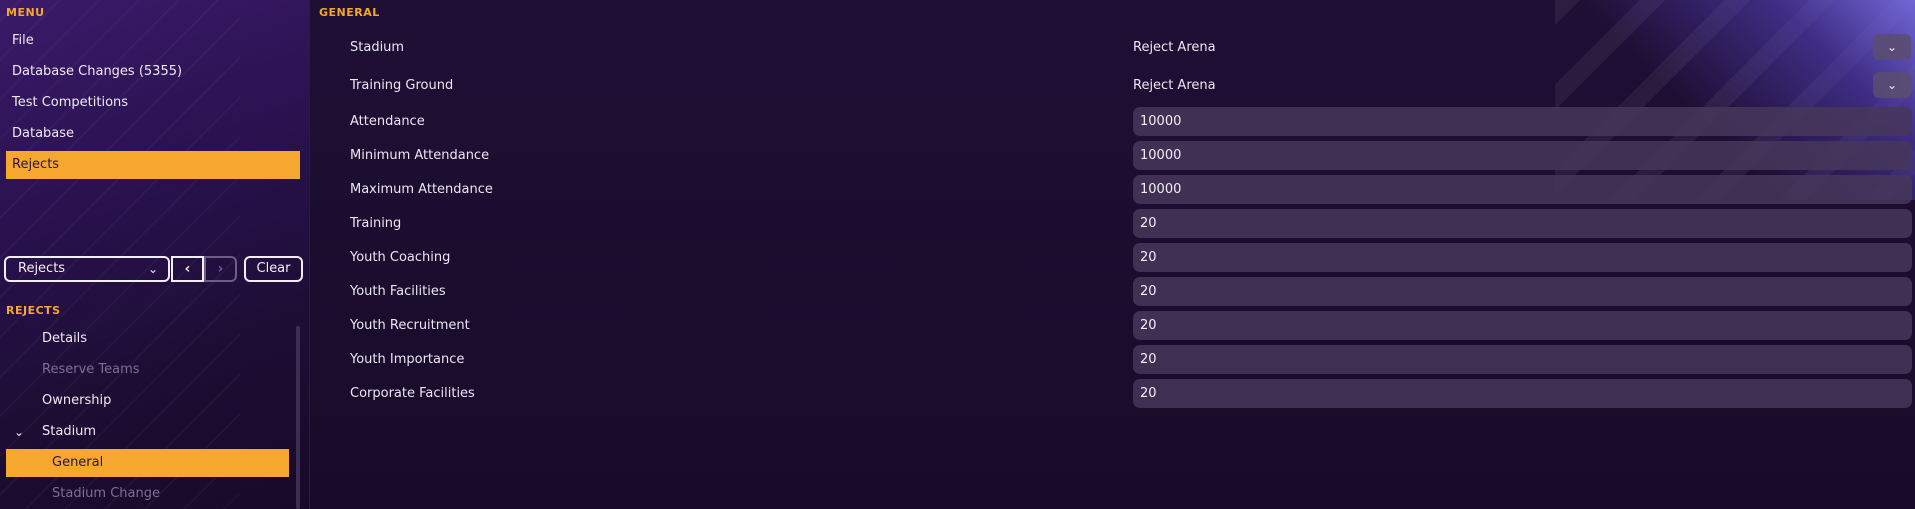  Describe the element at coordinates (106, 493) in the screenshot. I see `tree-item-stadium-change: Stadium Change` at that location.